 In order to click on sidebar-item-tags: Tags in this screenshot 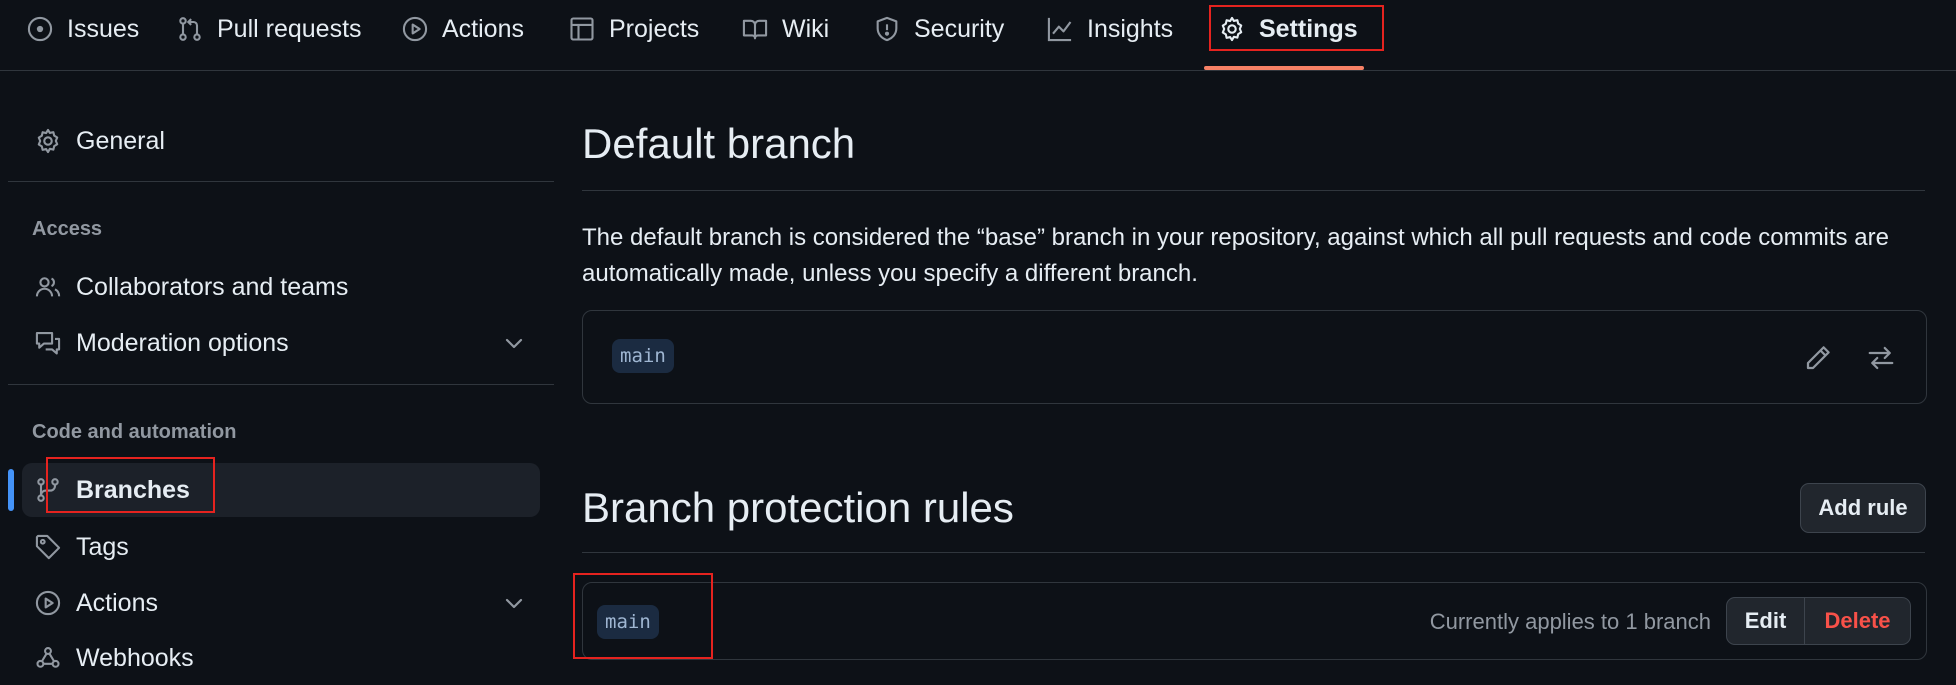, I will do `click(281, 547)`.